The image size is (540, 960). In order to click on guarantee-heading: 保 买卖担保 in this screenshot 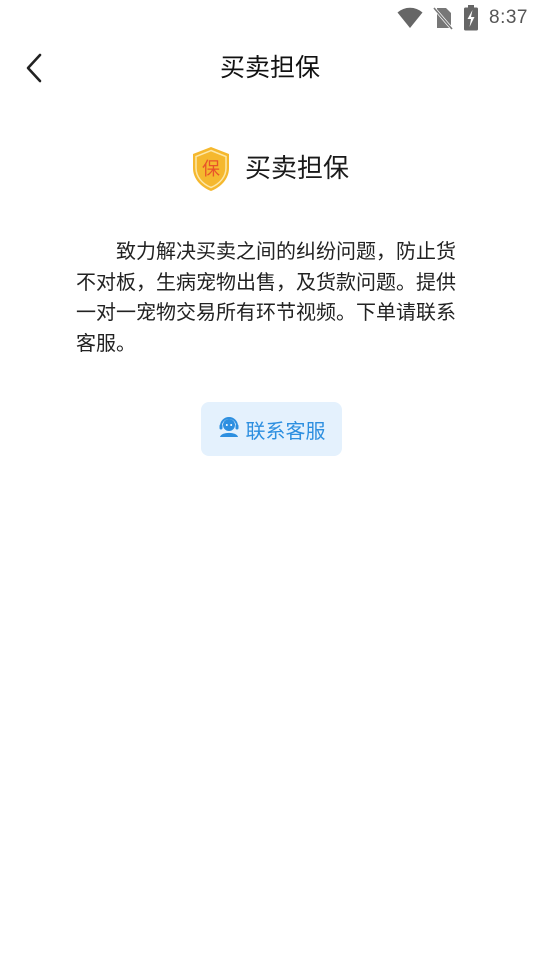, I will do `click(270, 169)`.